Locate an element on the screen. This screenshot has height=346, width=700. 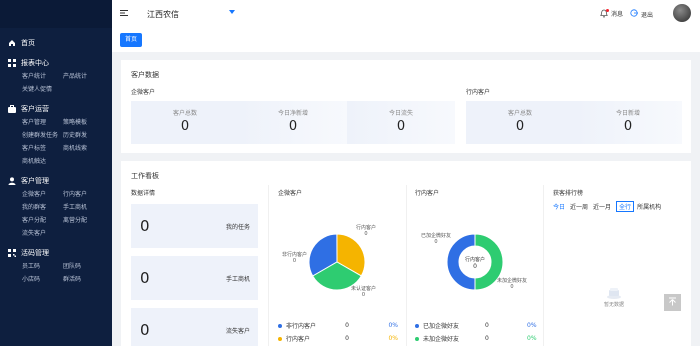
empty-state: 暂无数据 is located at coordinates (614, 297).